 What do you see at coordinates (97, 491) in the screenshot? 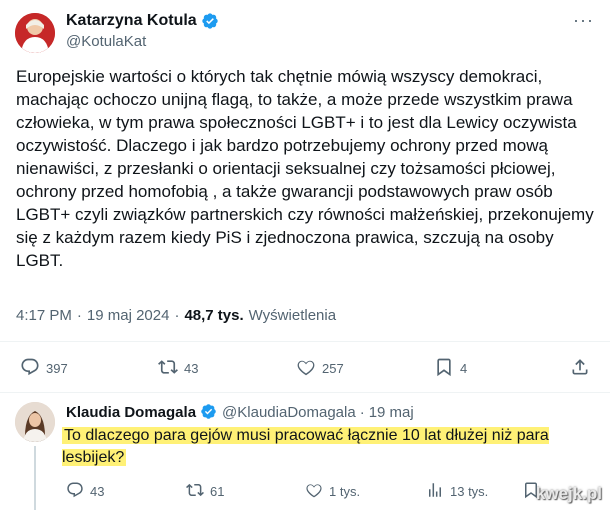
I see `reply-reply-count: 43` at bounding box center [97, 491].